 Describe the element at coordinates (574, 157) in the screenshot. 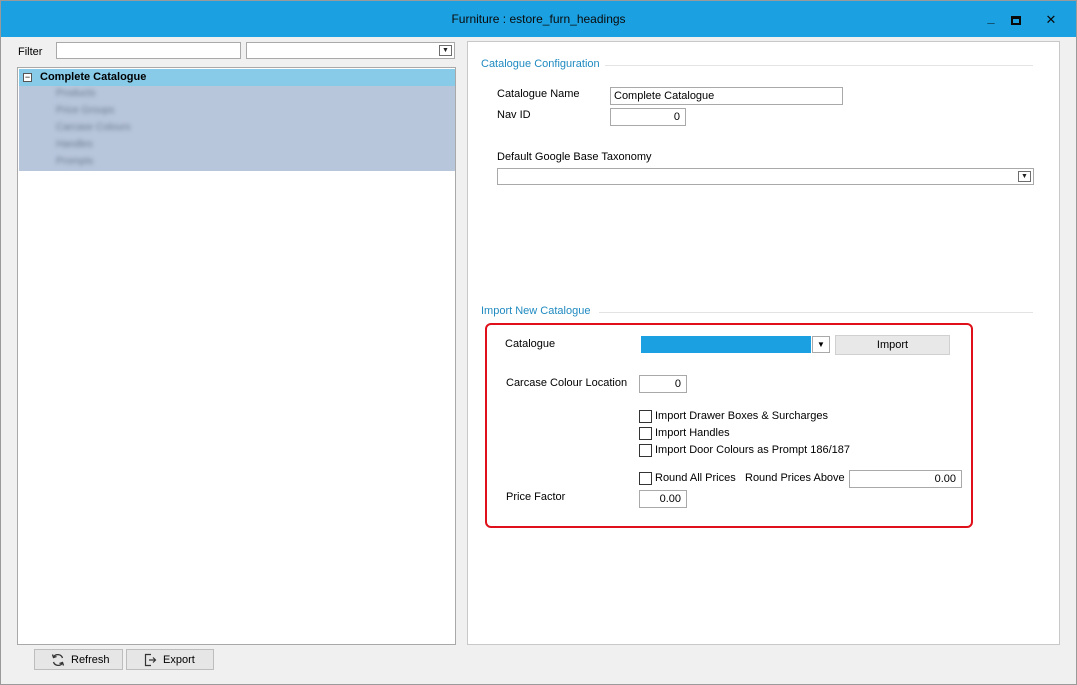

I see `taxonomy-label: Default Google Base Taxonomy` at that location.